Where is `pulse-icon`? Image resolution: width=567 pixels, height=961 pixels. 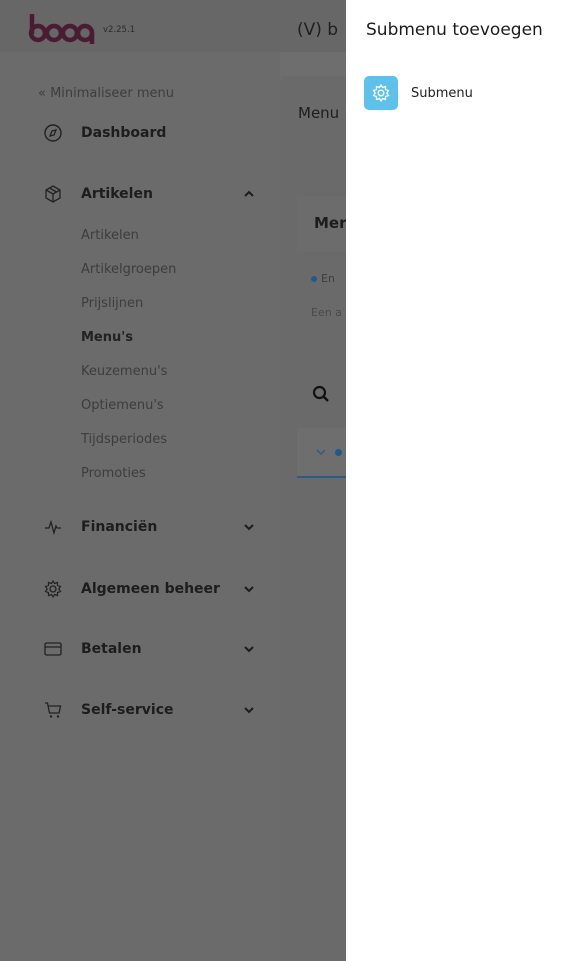 pulse-icon is located at coordinates (53, 527).